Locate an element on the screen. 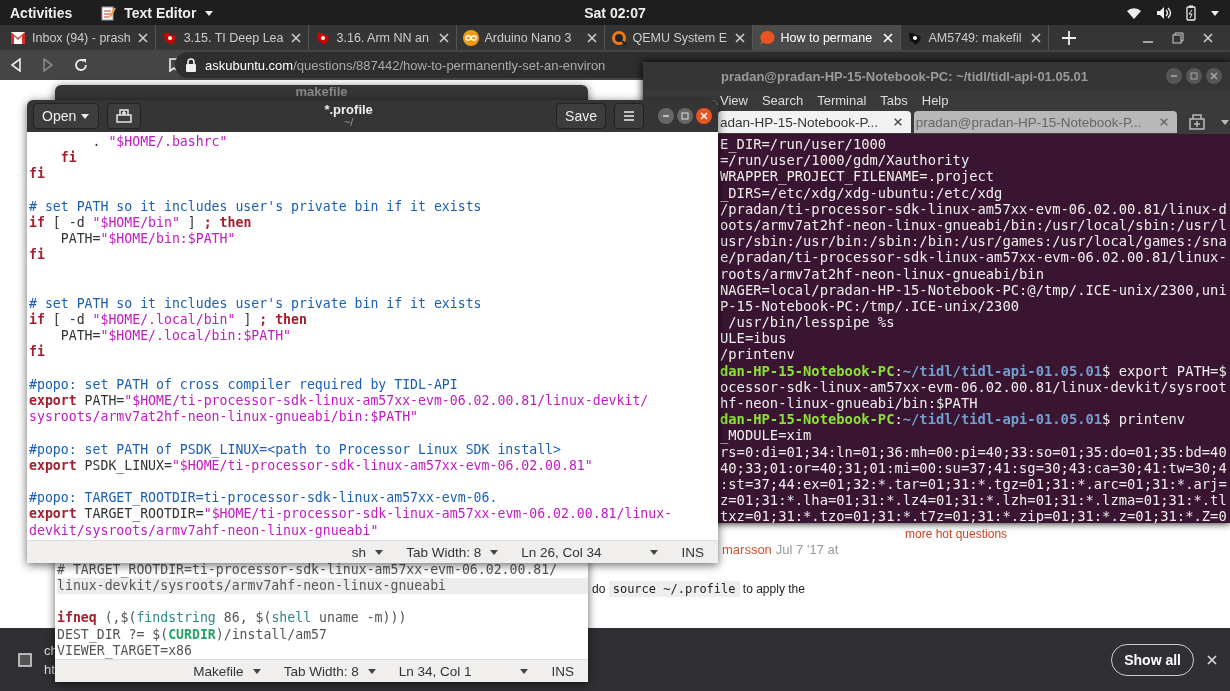  battery-icon is located at coordinates (1191, 12).